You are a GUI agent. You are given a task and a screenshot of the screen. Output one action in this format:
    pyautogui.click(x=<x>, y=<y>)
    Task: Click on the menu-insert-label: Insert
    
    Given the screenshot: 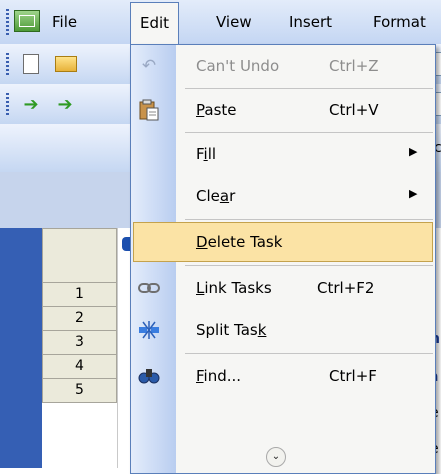 What is the action you would take?
    pyautogui.click(x=311, y=22)
    